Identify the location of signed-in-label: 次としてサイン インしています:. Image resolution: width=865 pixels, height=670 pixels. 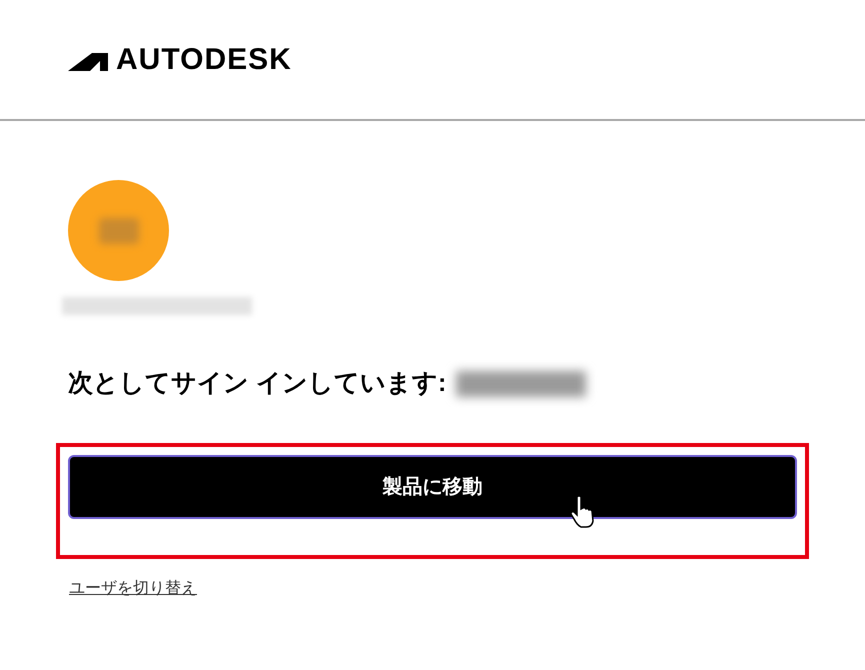
(257, 383).